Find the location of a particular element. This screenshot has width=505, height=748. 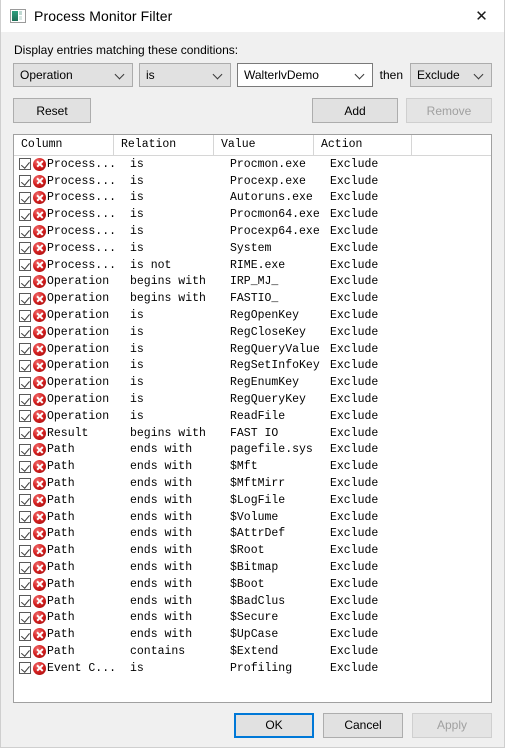

table-row: Event C... is Profiling Exclude is located at coordinates (252, 668).